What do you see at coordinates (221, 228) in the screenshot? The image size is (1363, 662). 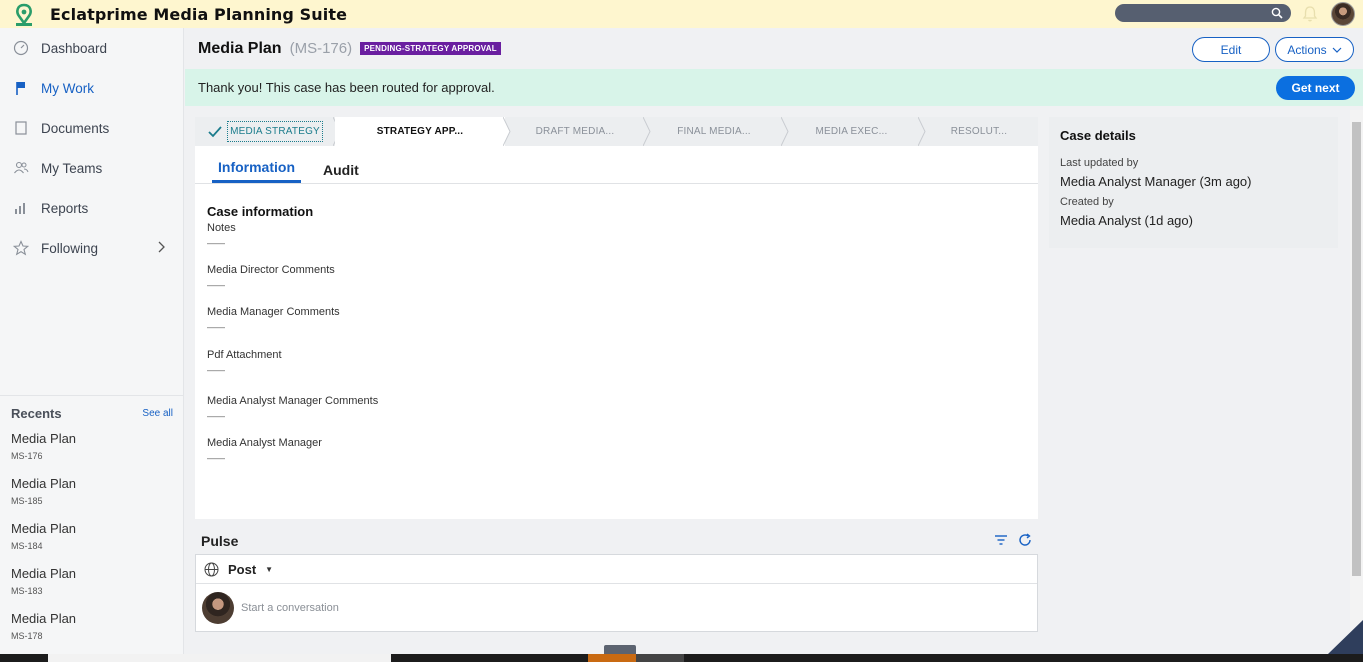 I see `field-label: Notes` at bounding box center [221, 228].